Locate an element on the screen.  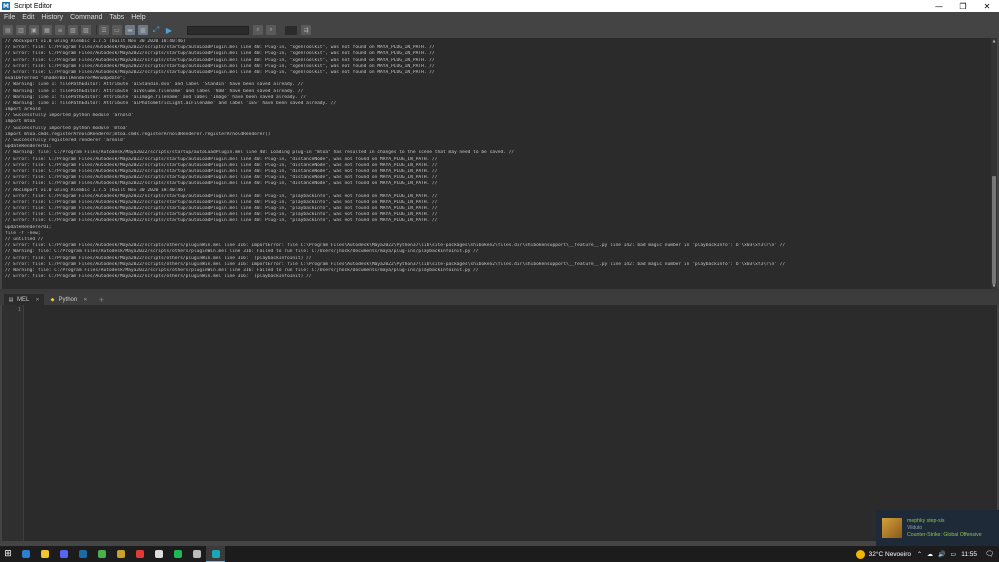
close-button: ✕ is located at coordinates (987, 6).